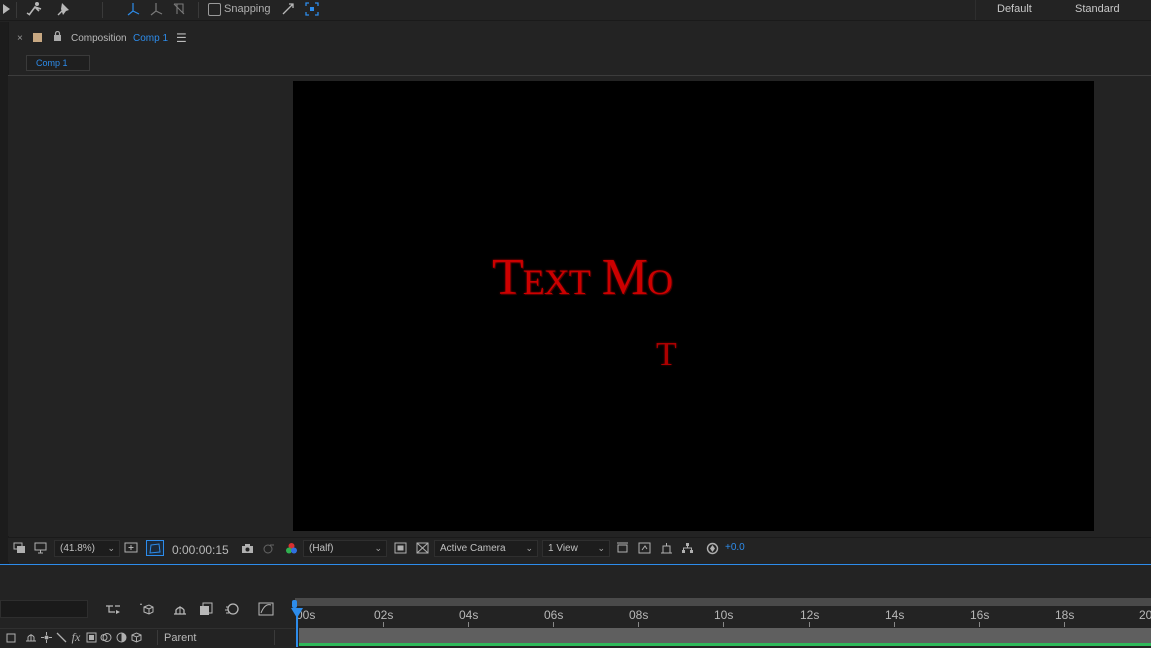 The height and width of the screenshot is (648, 1151). I want to click on ruler-label: 14s, so click(895, 615).